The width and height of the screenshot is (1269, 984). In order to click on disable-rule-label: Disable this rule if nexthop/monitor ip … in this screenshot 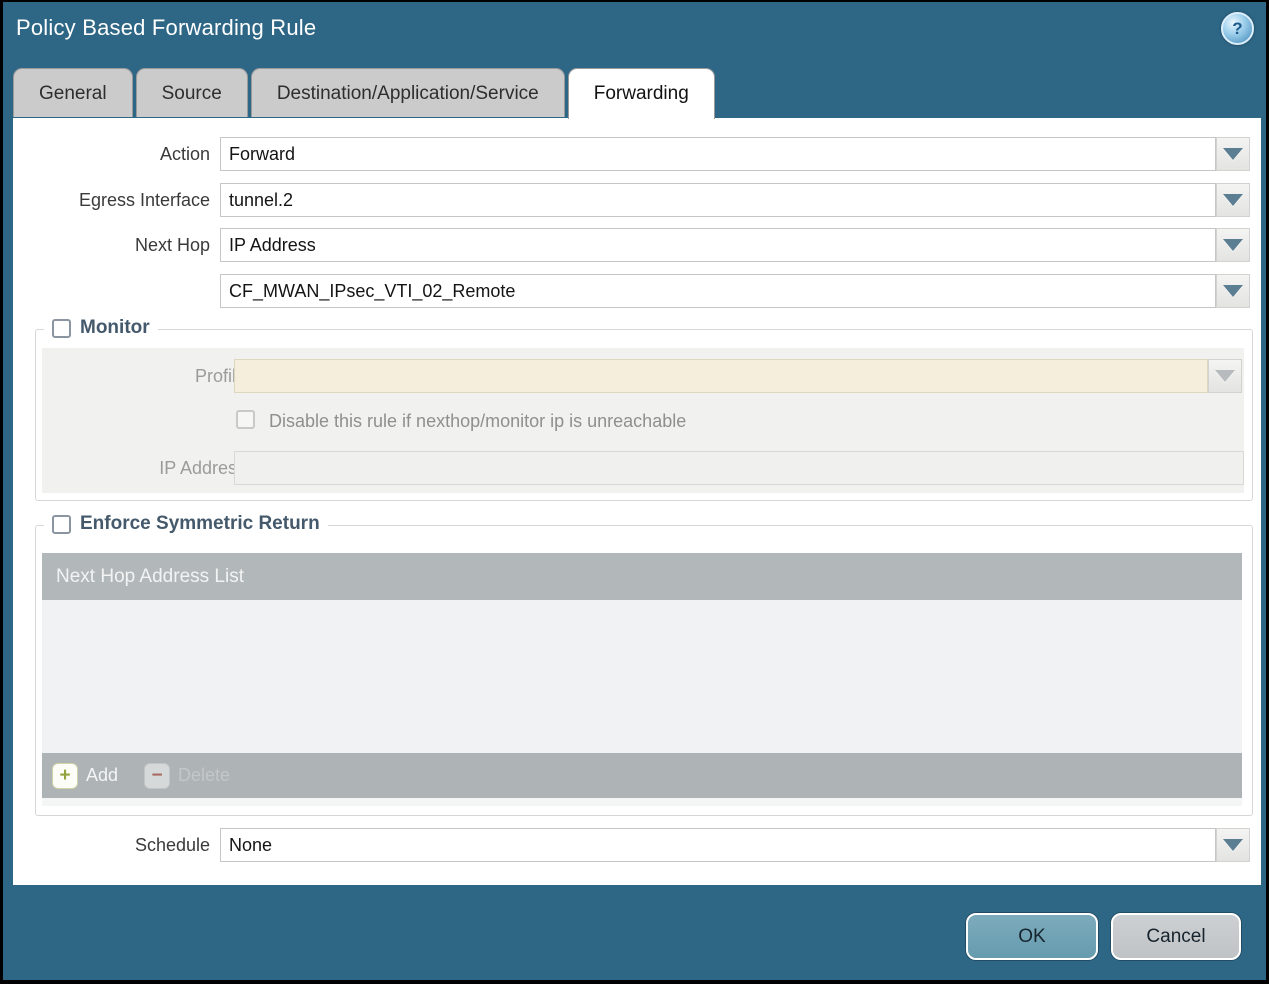, I will do `click(478, 421)`.